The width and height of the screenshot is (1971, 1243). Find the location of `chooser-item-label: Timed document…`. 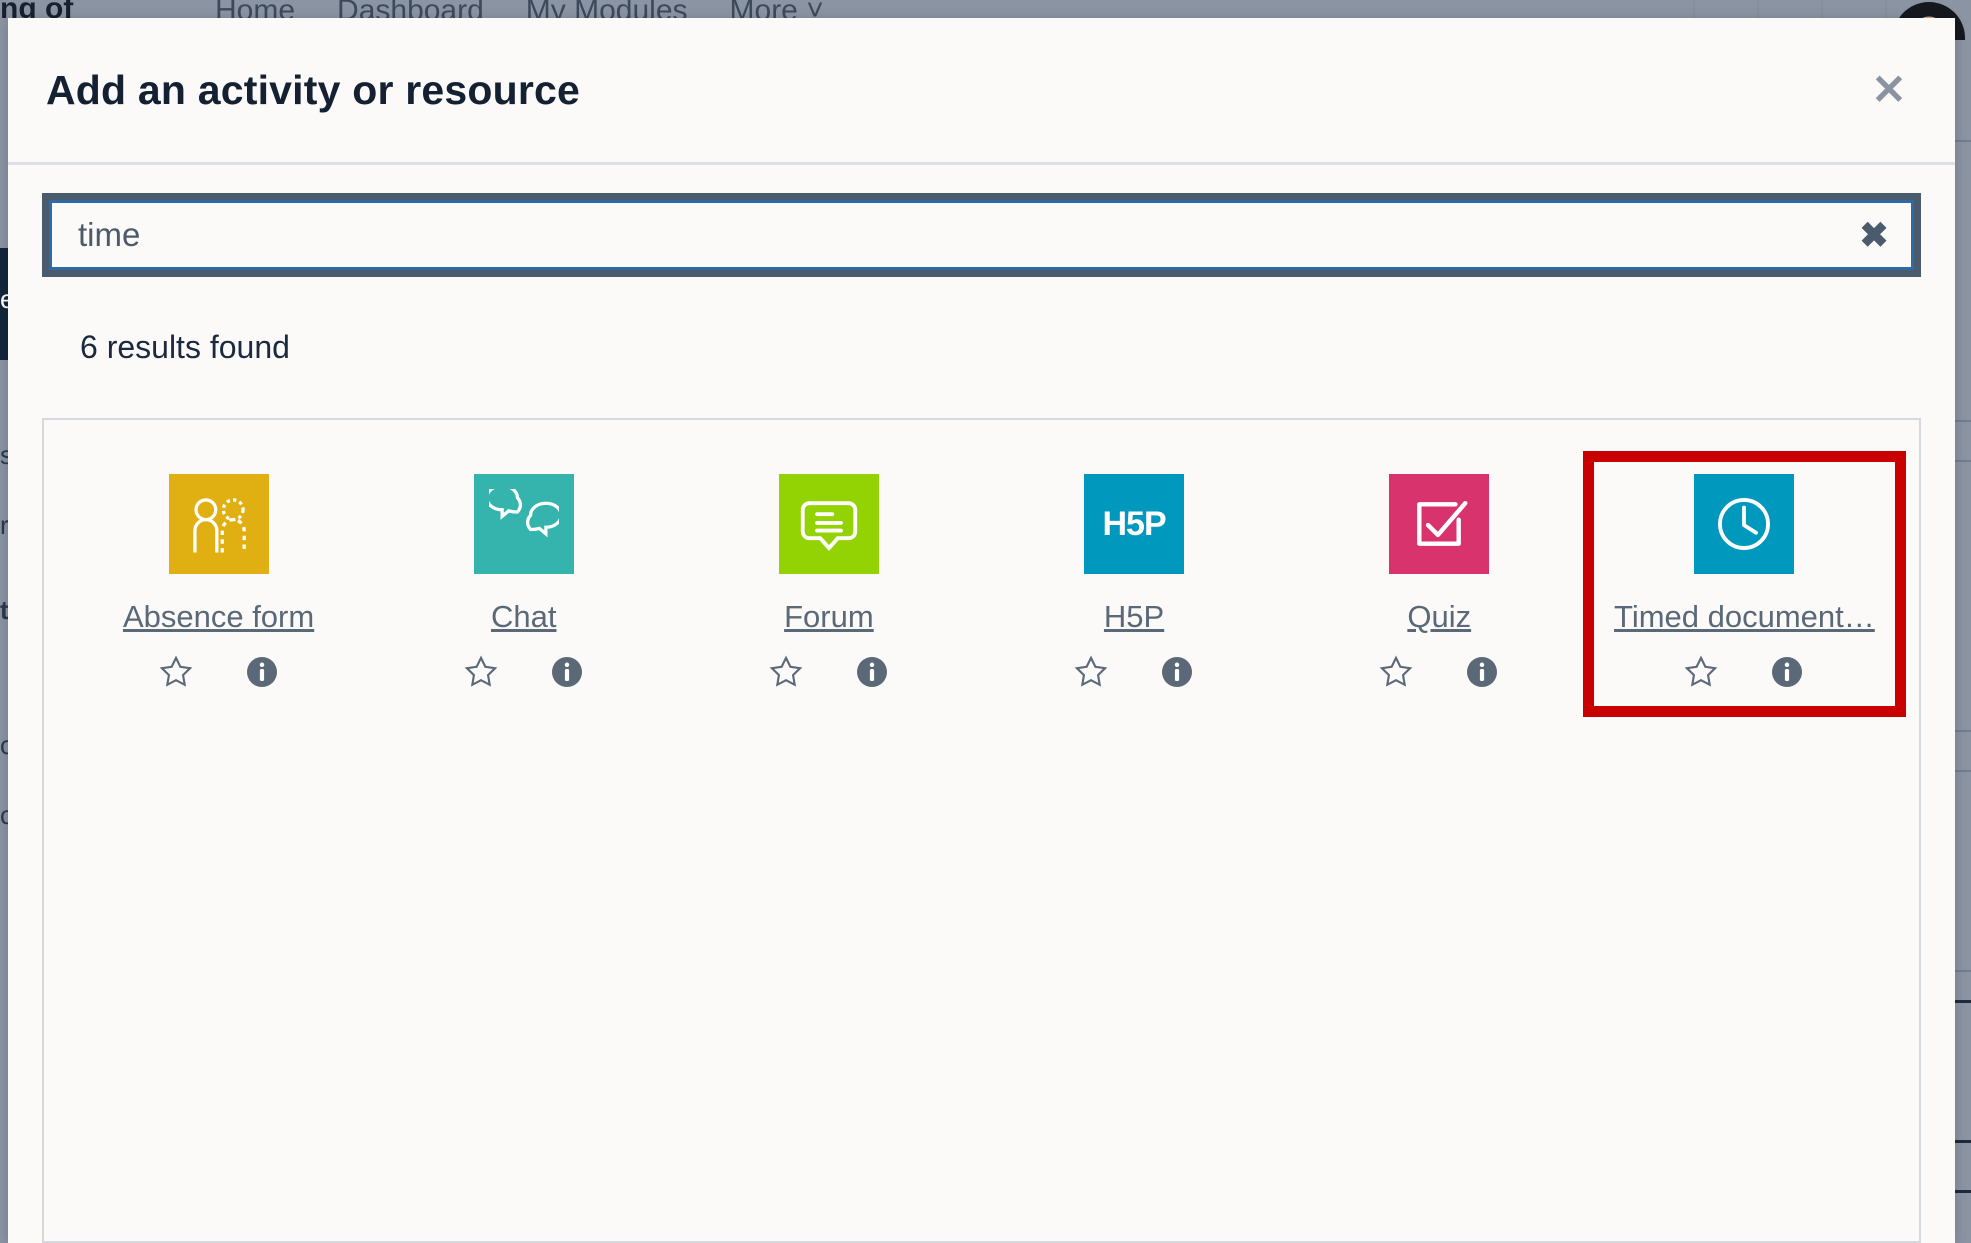

chooser-item-label: Timed document… is located at coordinates (1744, 617).